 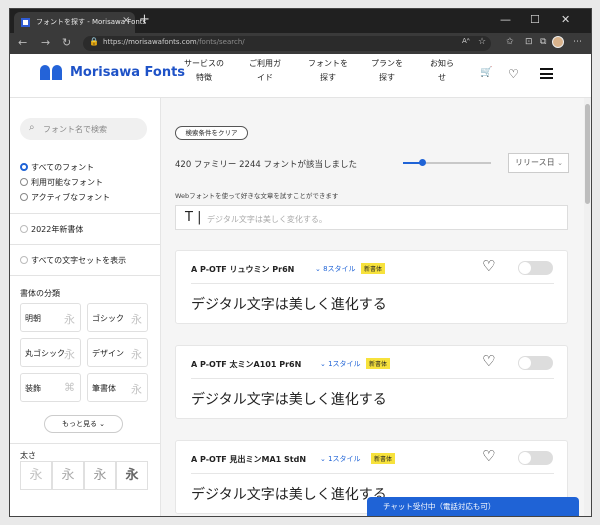 I want to click on reload-button: ↻, so click(x=66, y=42).